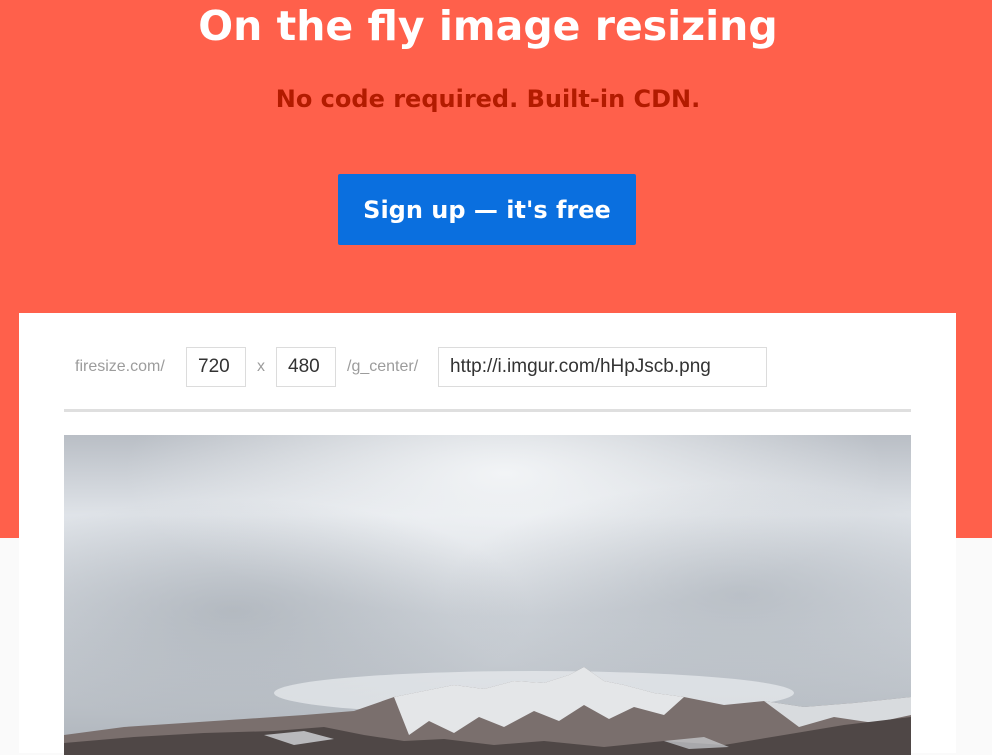 Image resolution: width=992 pixels, height=755 pixels. What do you see at coordinates (487, 209) in the screenshot?
I see `signup-button: Sign up — it's free` at bounding box center [487, 209].